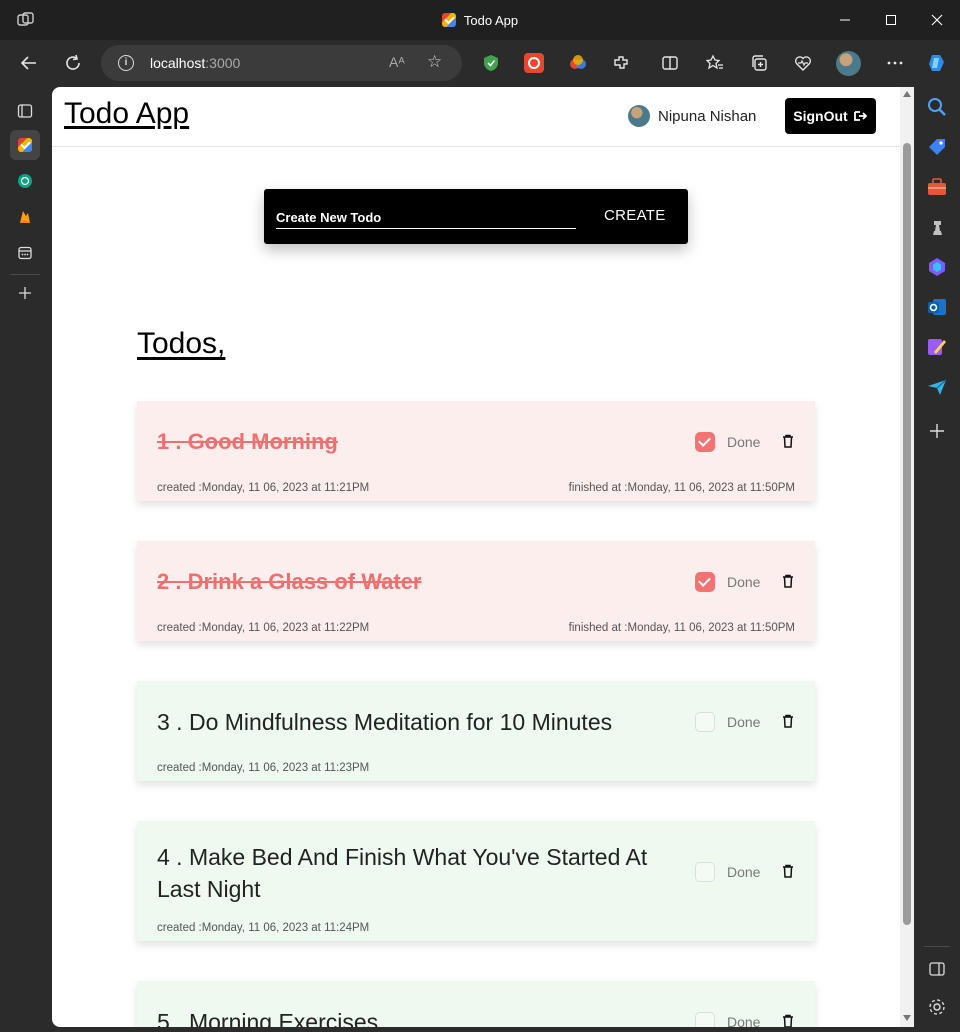 Image resolution: width=960 pixels, height=1032 pixels. I want to click on signout-button: SignOut, so click(830, 116).